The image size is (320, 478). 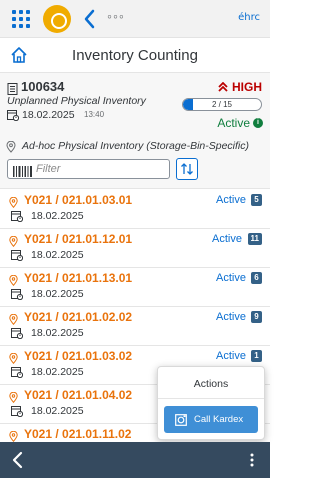 What do you see at coordinates (211, 403) in the screenshot?
I see `actions-popover: Actions Call Kardex` at bounding box center [211, 403].